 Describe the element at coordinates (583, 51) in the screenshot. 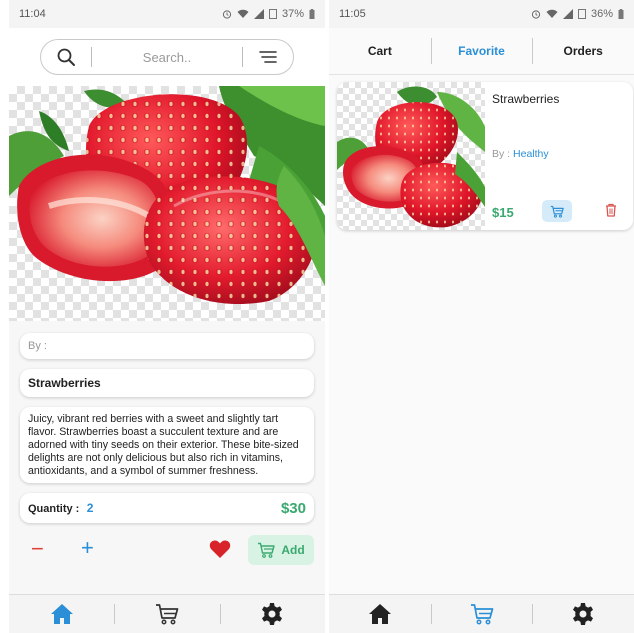

I see `tab-orders: Orders` at that location.